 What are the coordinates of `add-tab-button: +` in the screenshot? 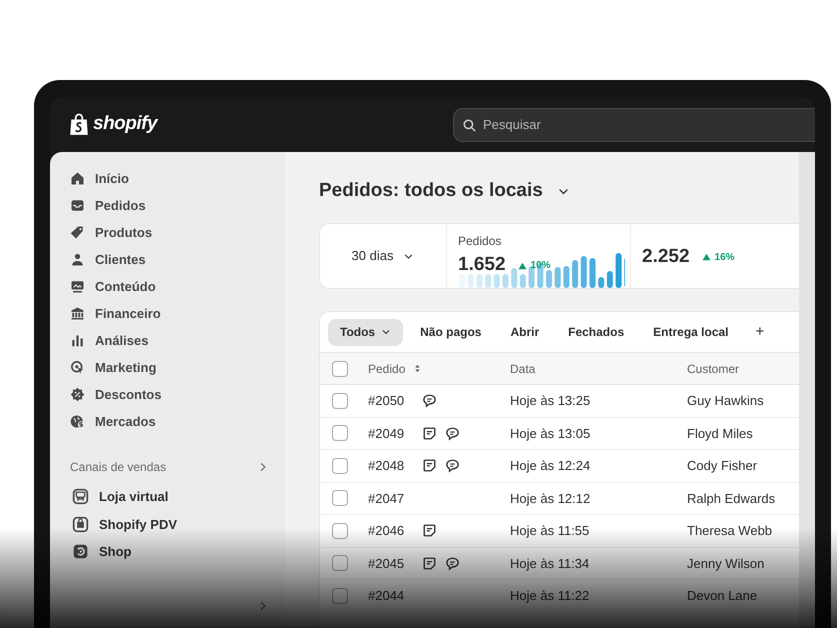 It's located at (760, 332).